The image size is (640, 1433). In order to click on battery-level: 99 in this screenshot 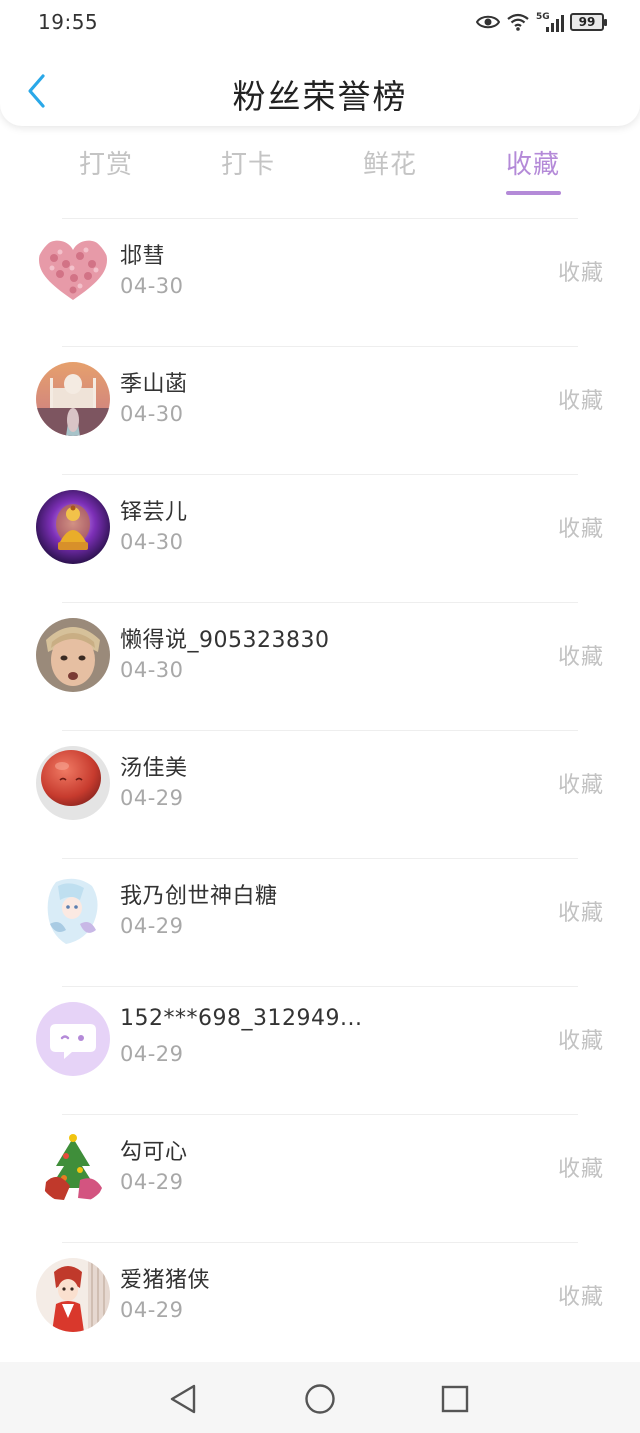, I will do `click(587, 22)`.